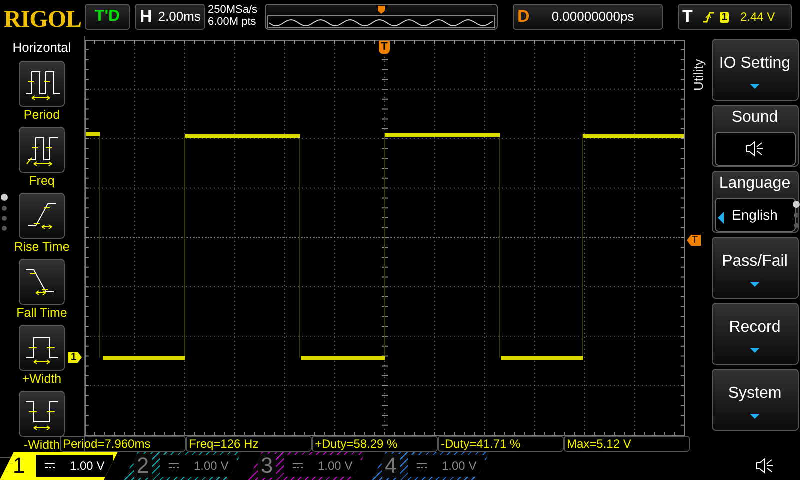 The height and width of the screenshot is (480, 800). Describe the element at coordinates (523, 17) in the screenshot. I see `delay-label: D` at that location.